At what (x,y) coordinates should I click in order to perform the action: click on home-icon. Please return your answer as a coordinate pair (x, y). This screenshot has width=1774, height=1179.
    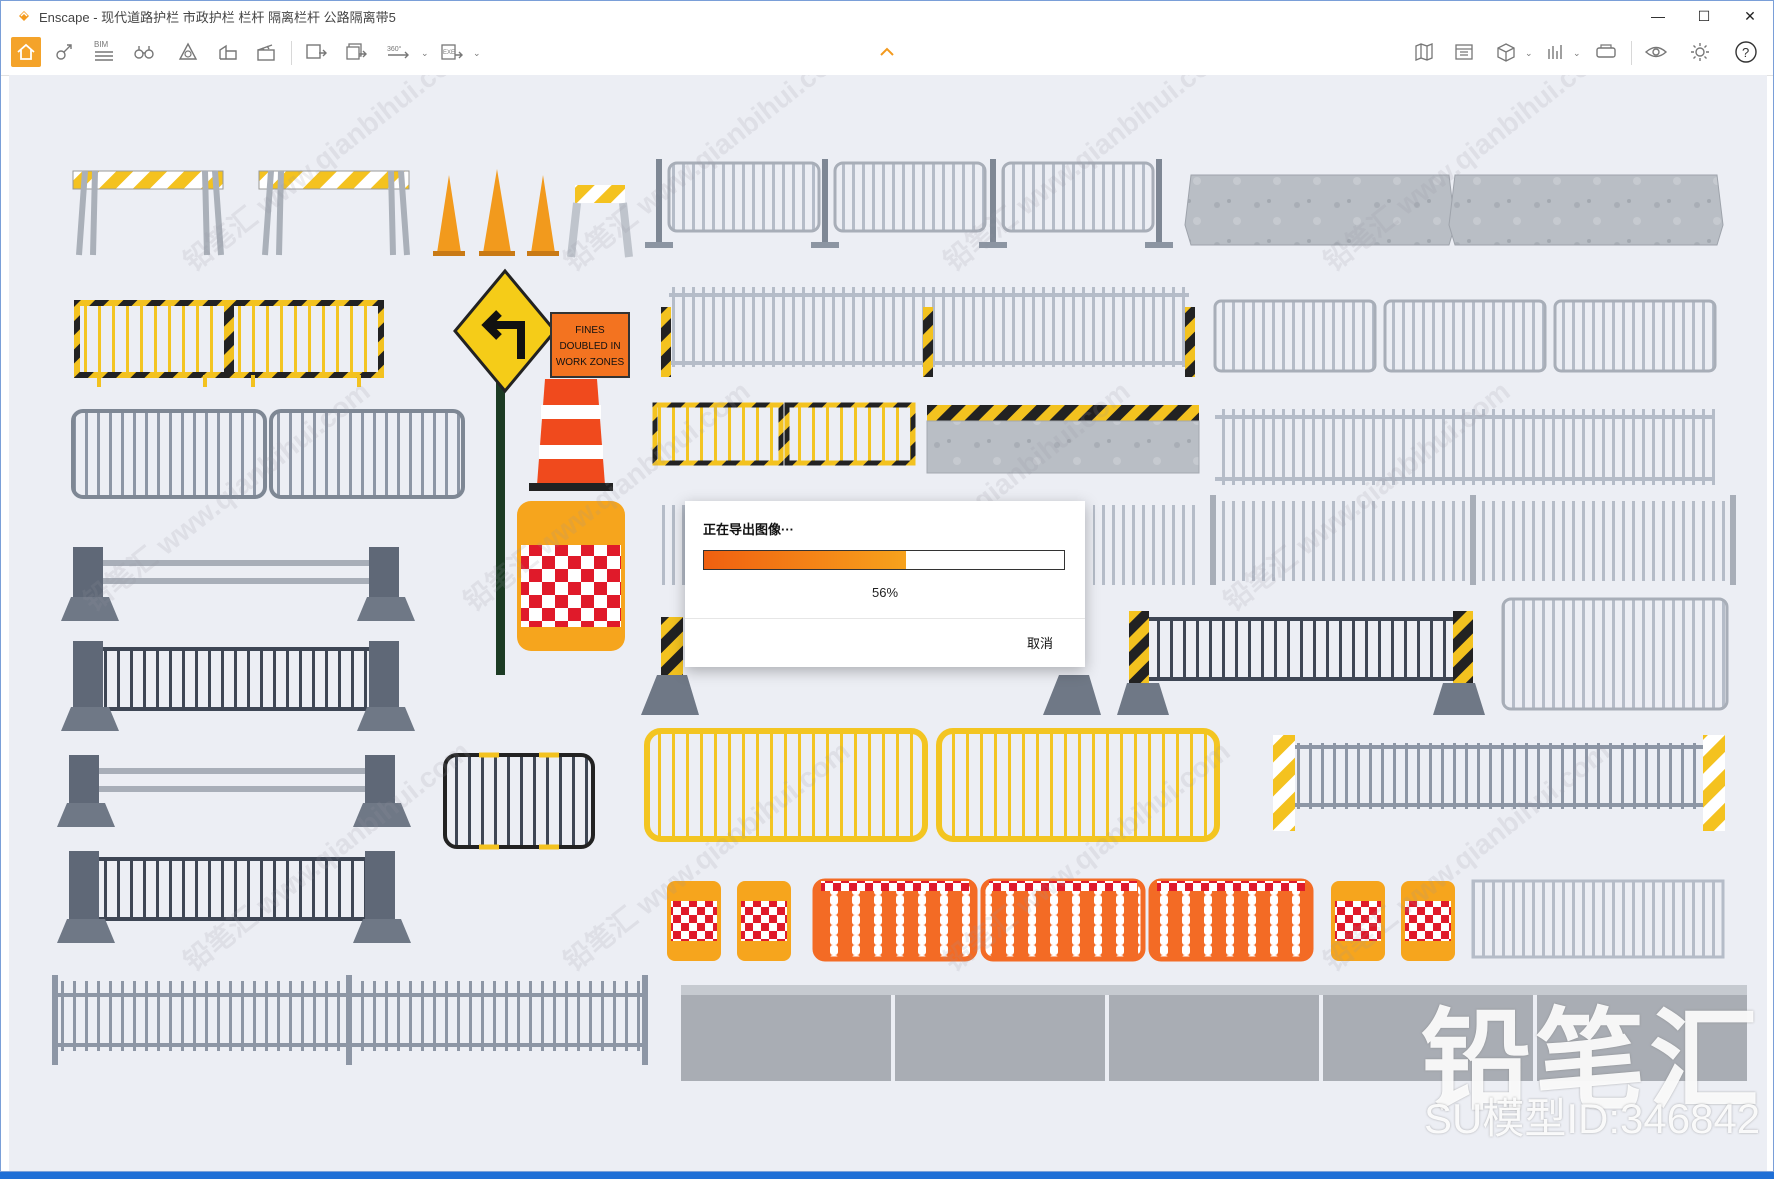
    Looking at the image, I should click on (26, 51).